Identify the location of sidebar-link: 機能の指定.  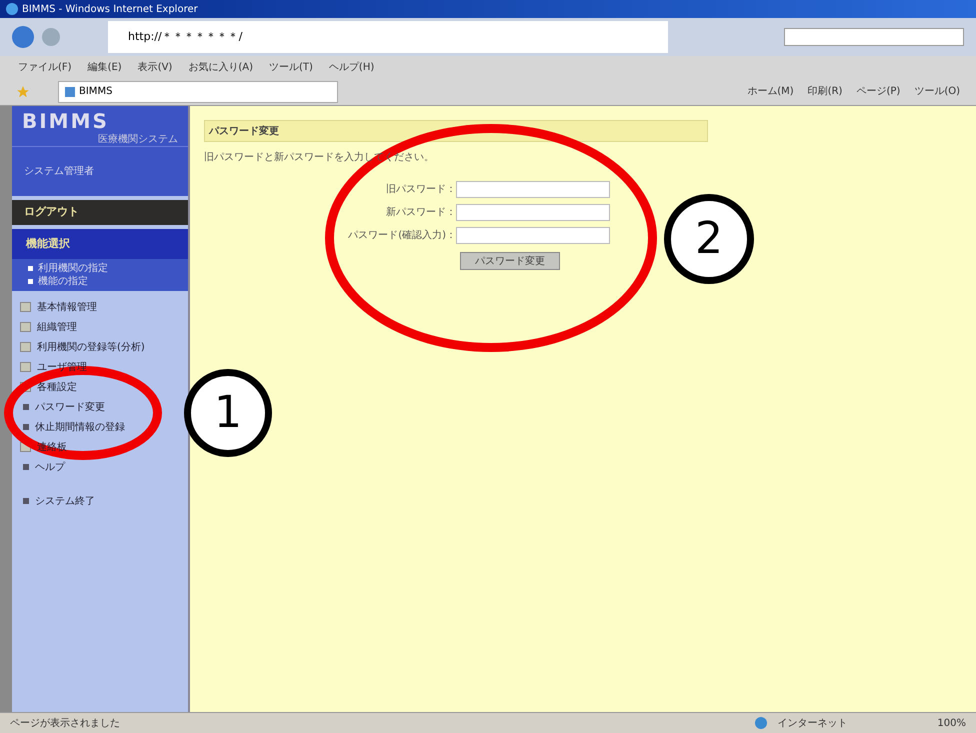
(63, 282).